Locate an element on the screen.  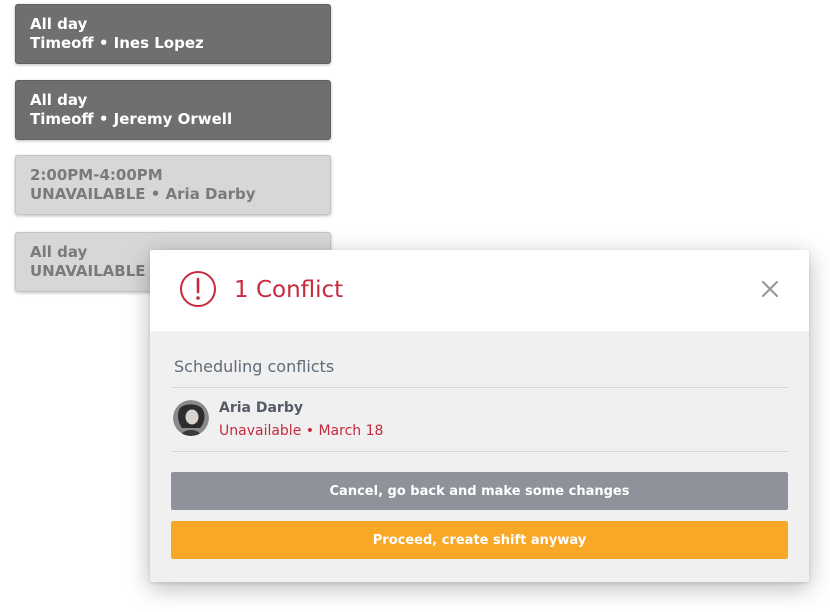
event-description: UNAVAILABLE • Aria Darby is located at coordinates (143, 194).